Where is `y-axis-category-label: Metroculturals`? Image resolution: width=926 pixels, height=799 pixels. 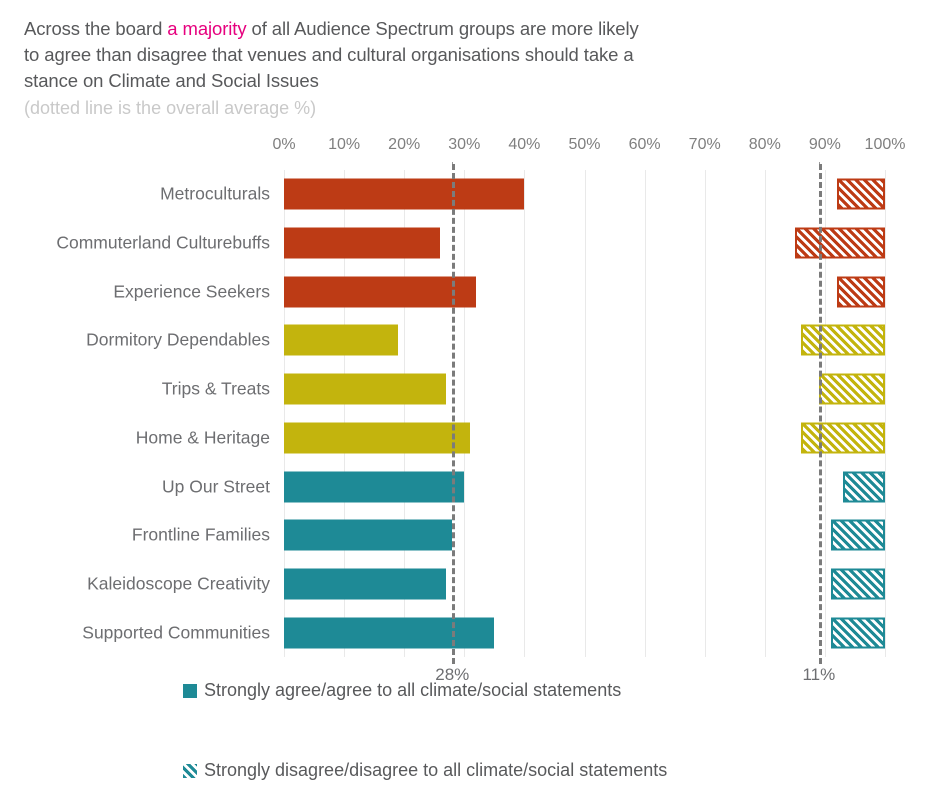
y-axis-category-label: Metroculturals is located at coordinates (215, 193).